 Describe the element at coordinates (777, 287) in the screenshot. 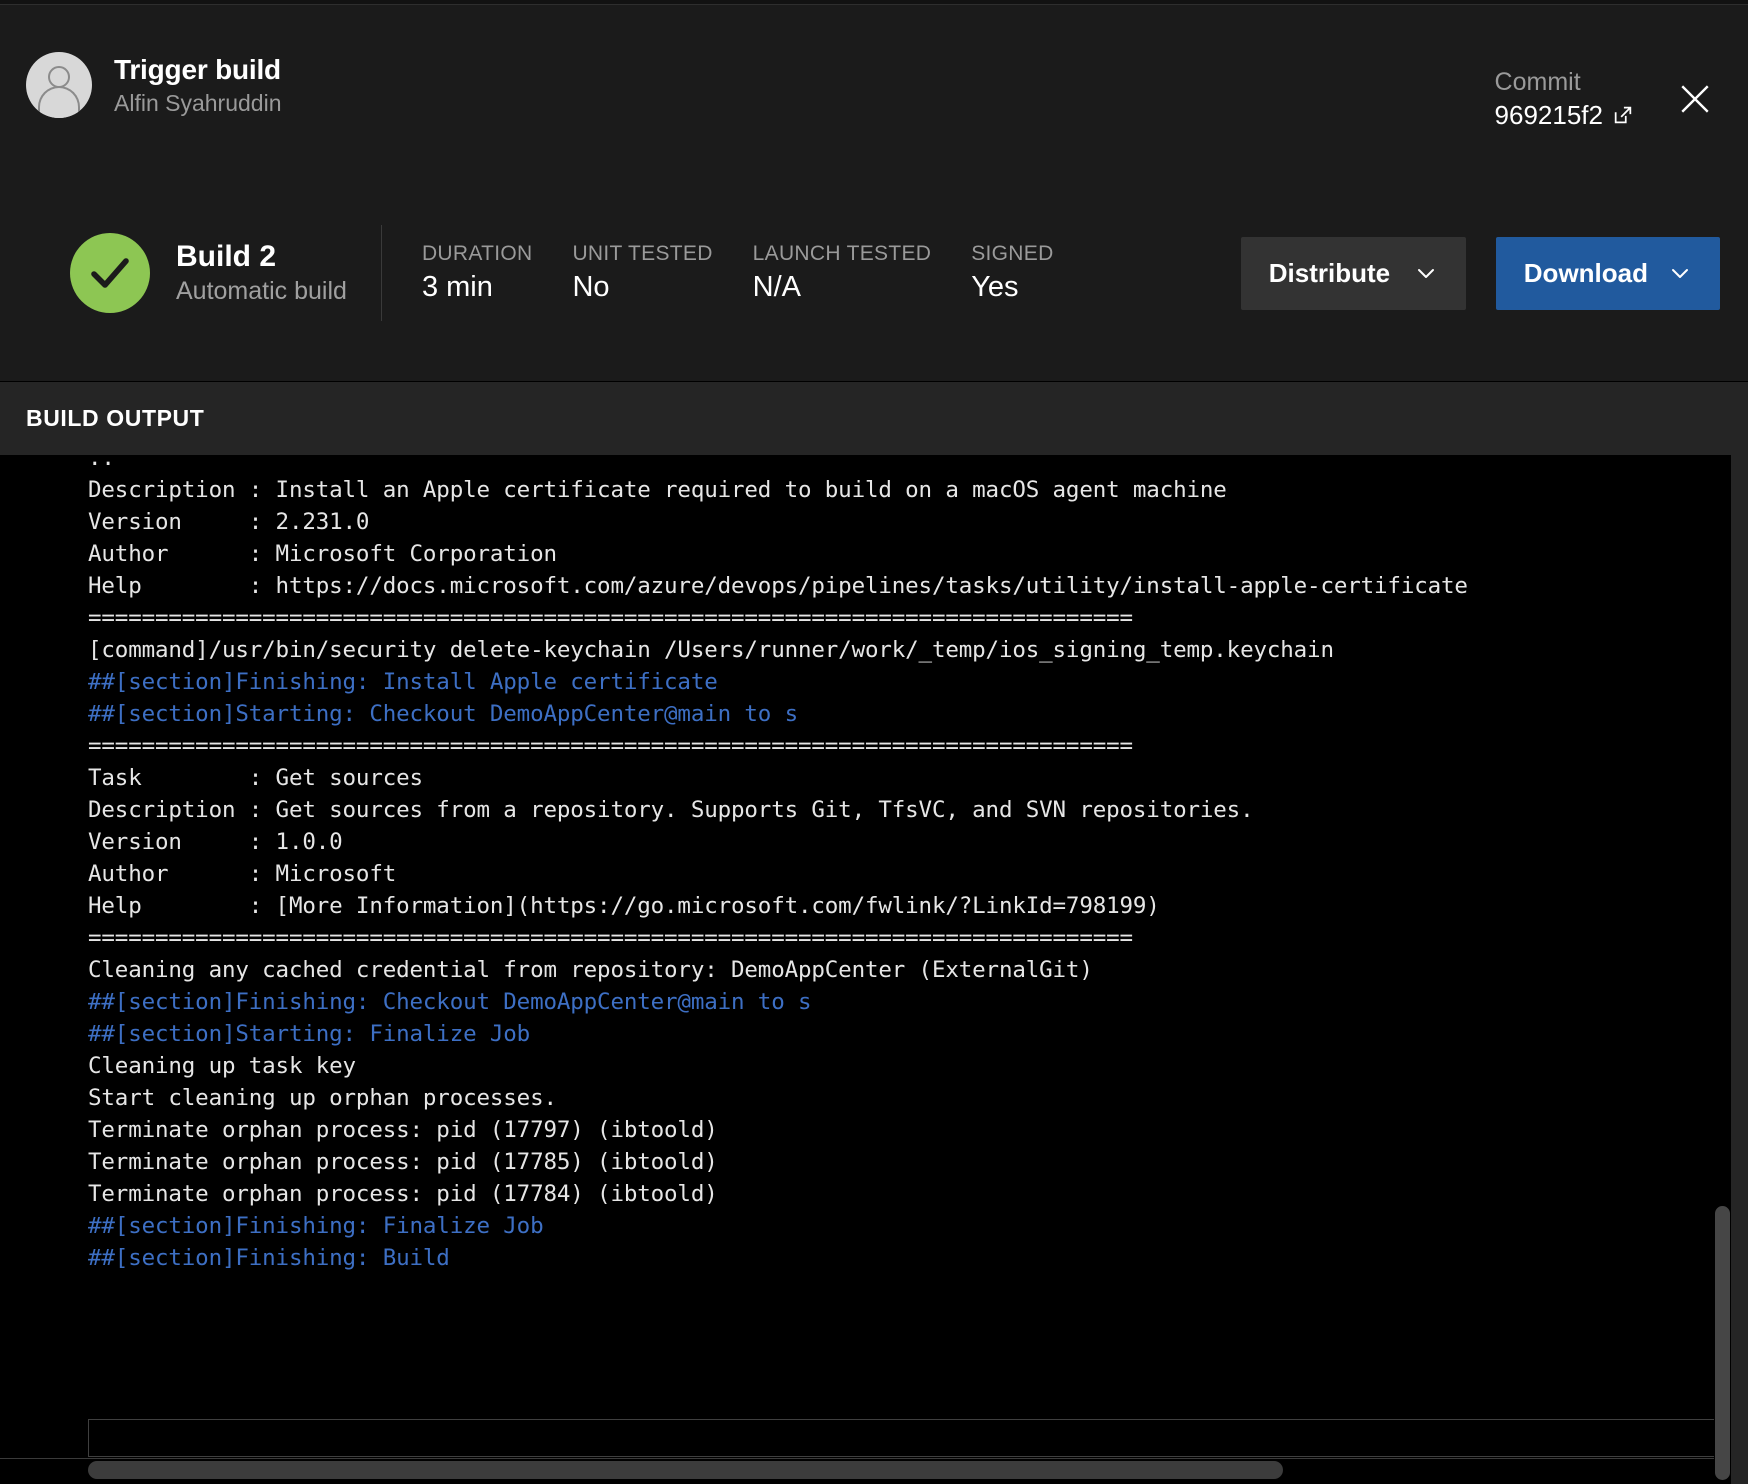

I see `metric-value: N/A` at that location.